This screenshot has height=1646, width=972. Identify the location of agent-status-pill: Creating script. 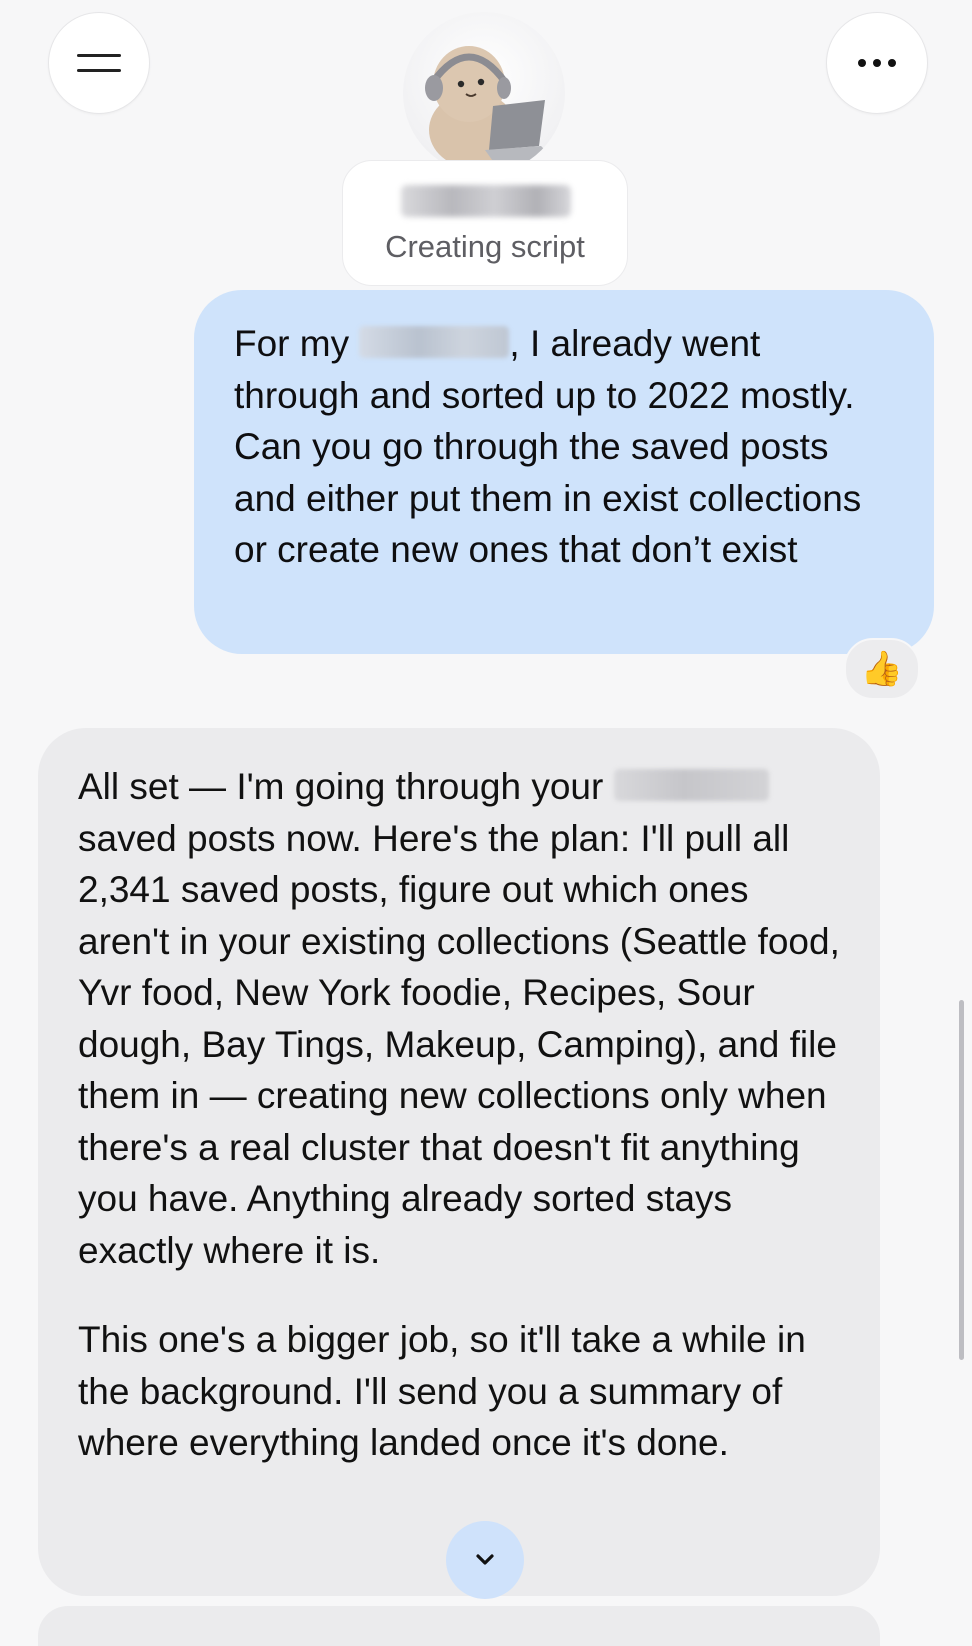
(485, 223).